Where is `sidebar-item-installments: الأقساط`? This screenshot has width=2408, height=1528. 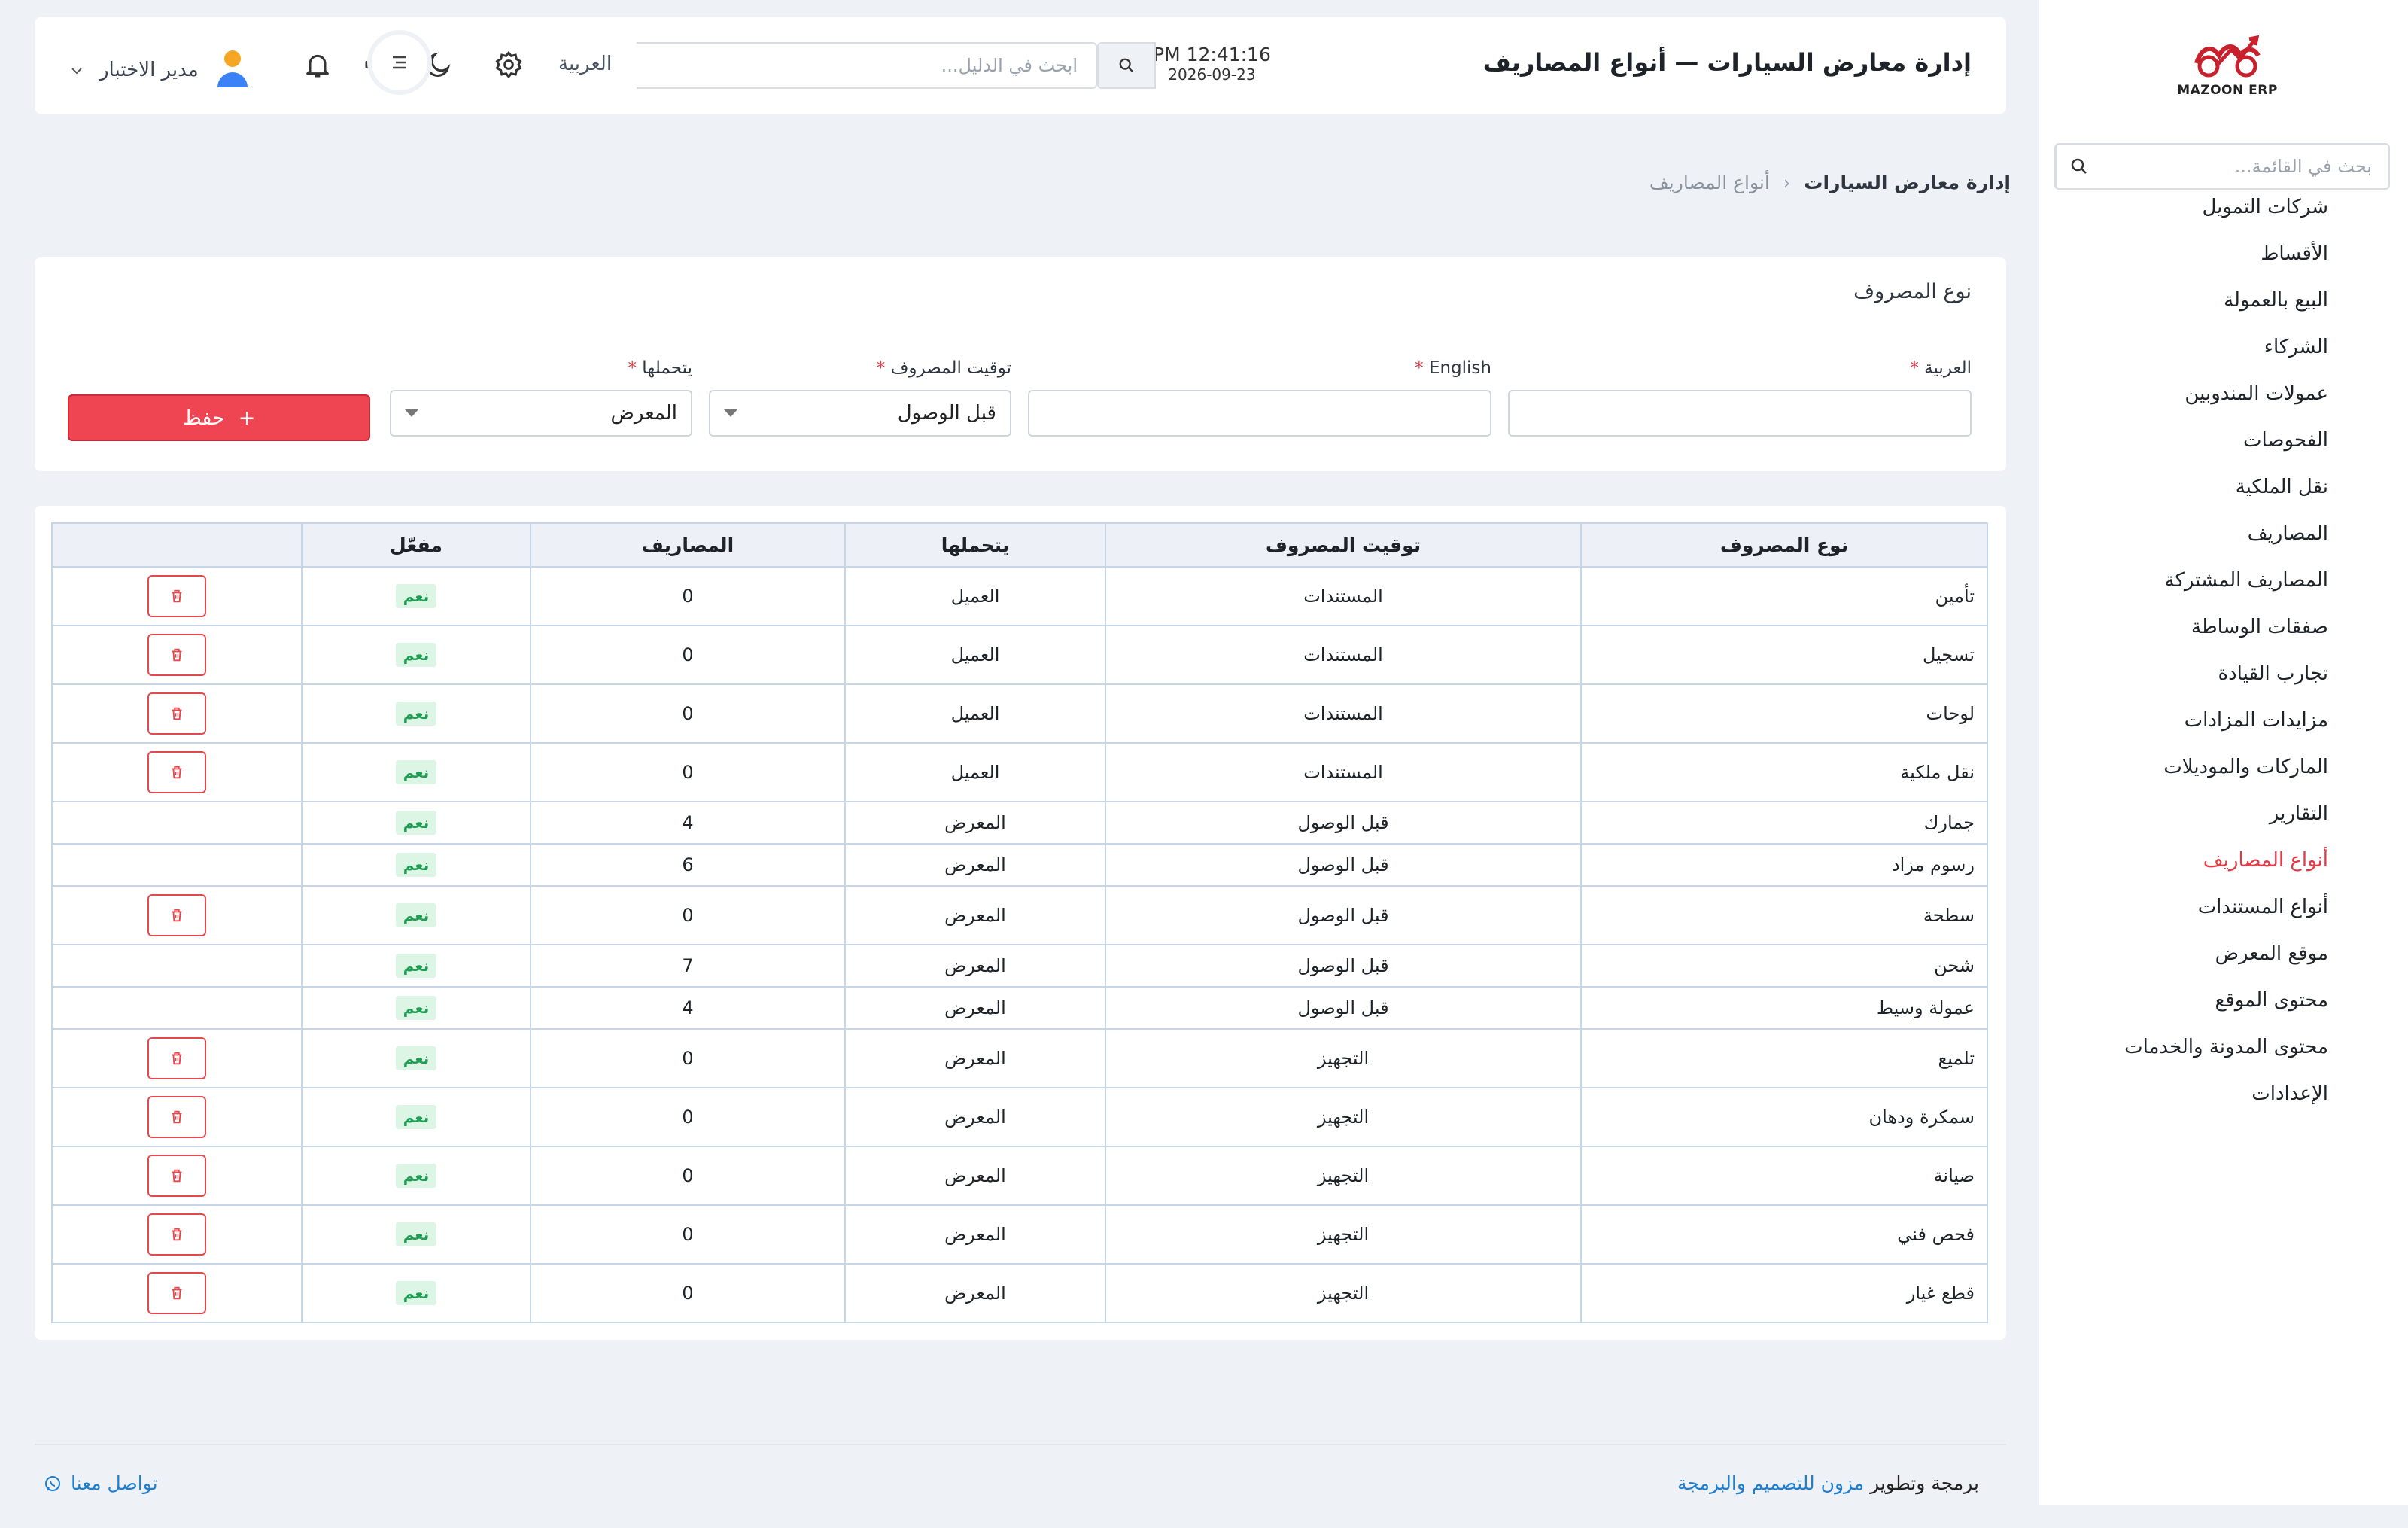
sidebar-item-installments: الأقساط is located at coordinates (2223, 253).